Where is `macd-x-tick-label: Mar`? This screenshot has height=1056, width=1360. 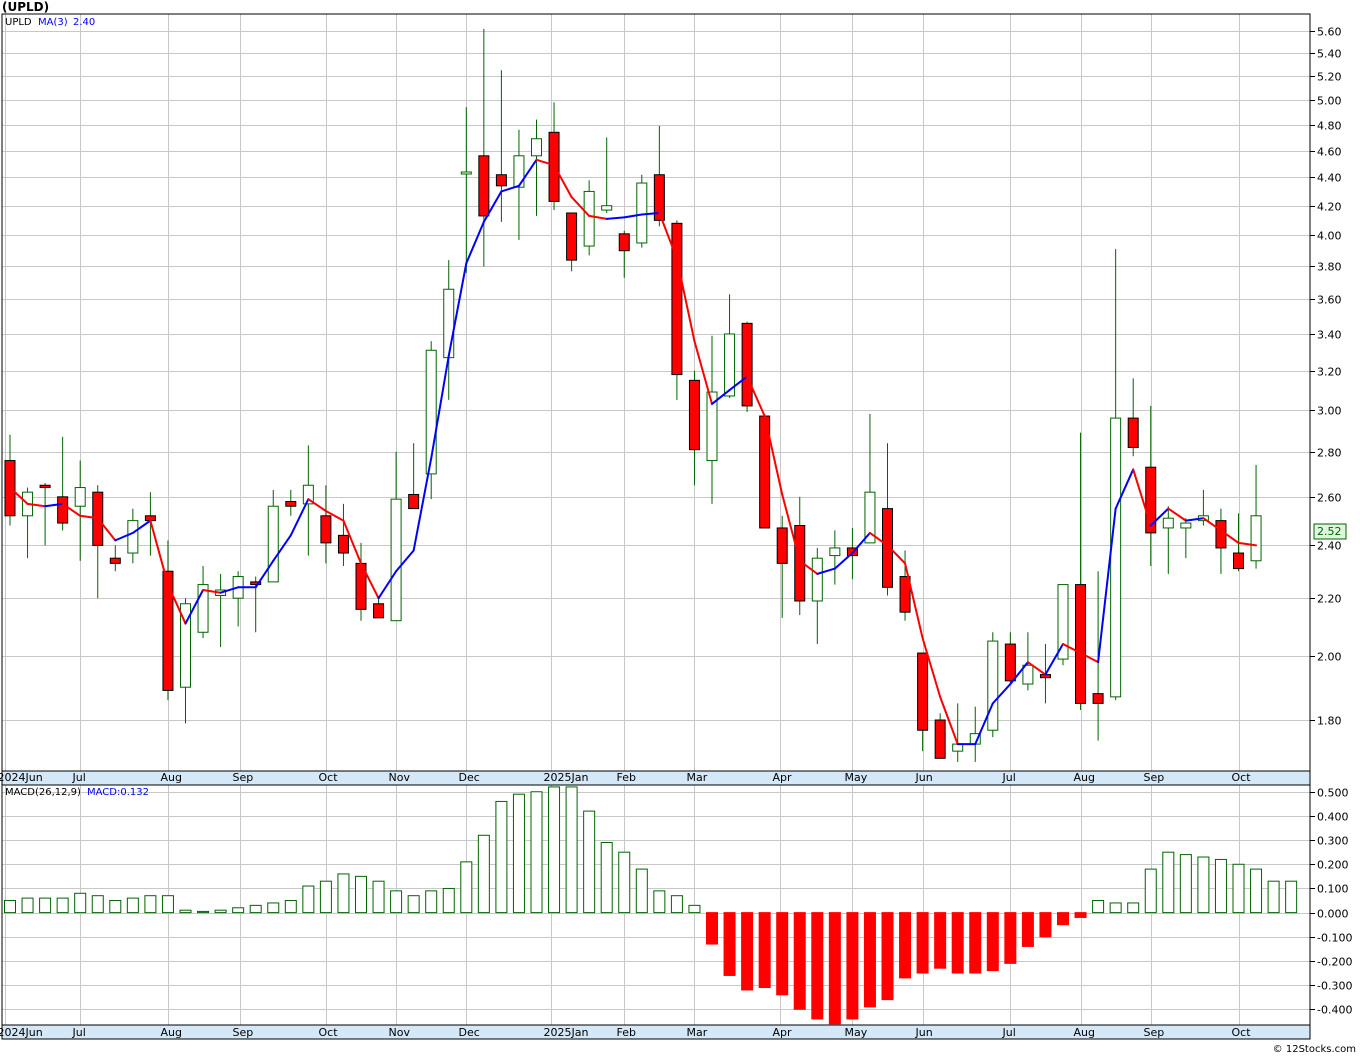 macd-x-tick-label: Mar is located at coordinates (697, 1032).